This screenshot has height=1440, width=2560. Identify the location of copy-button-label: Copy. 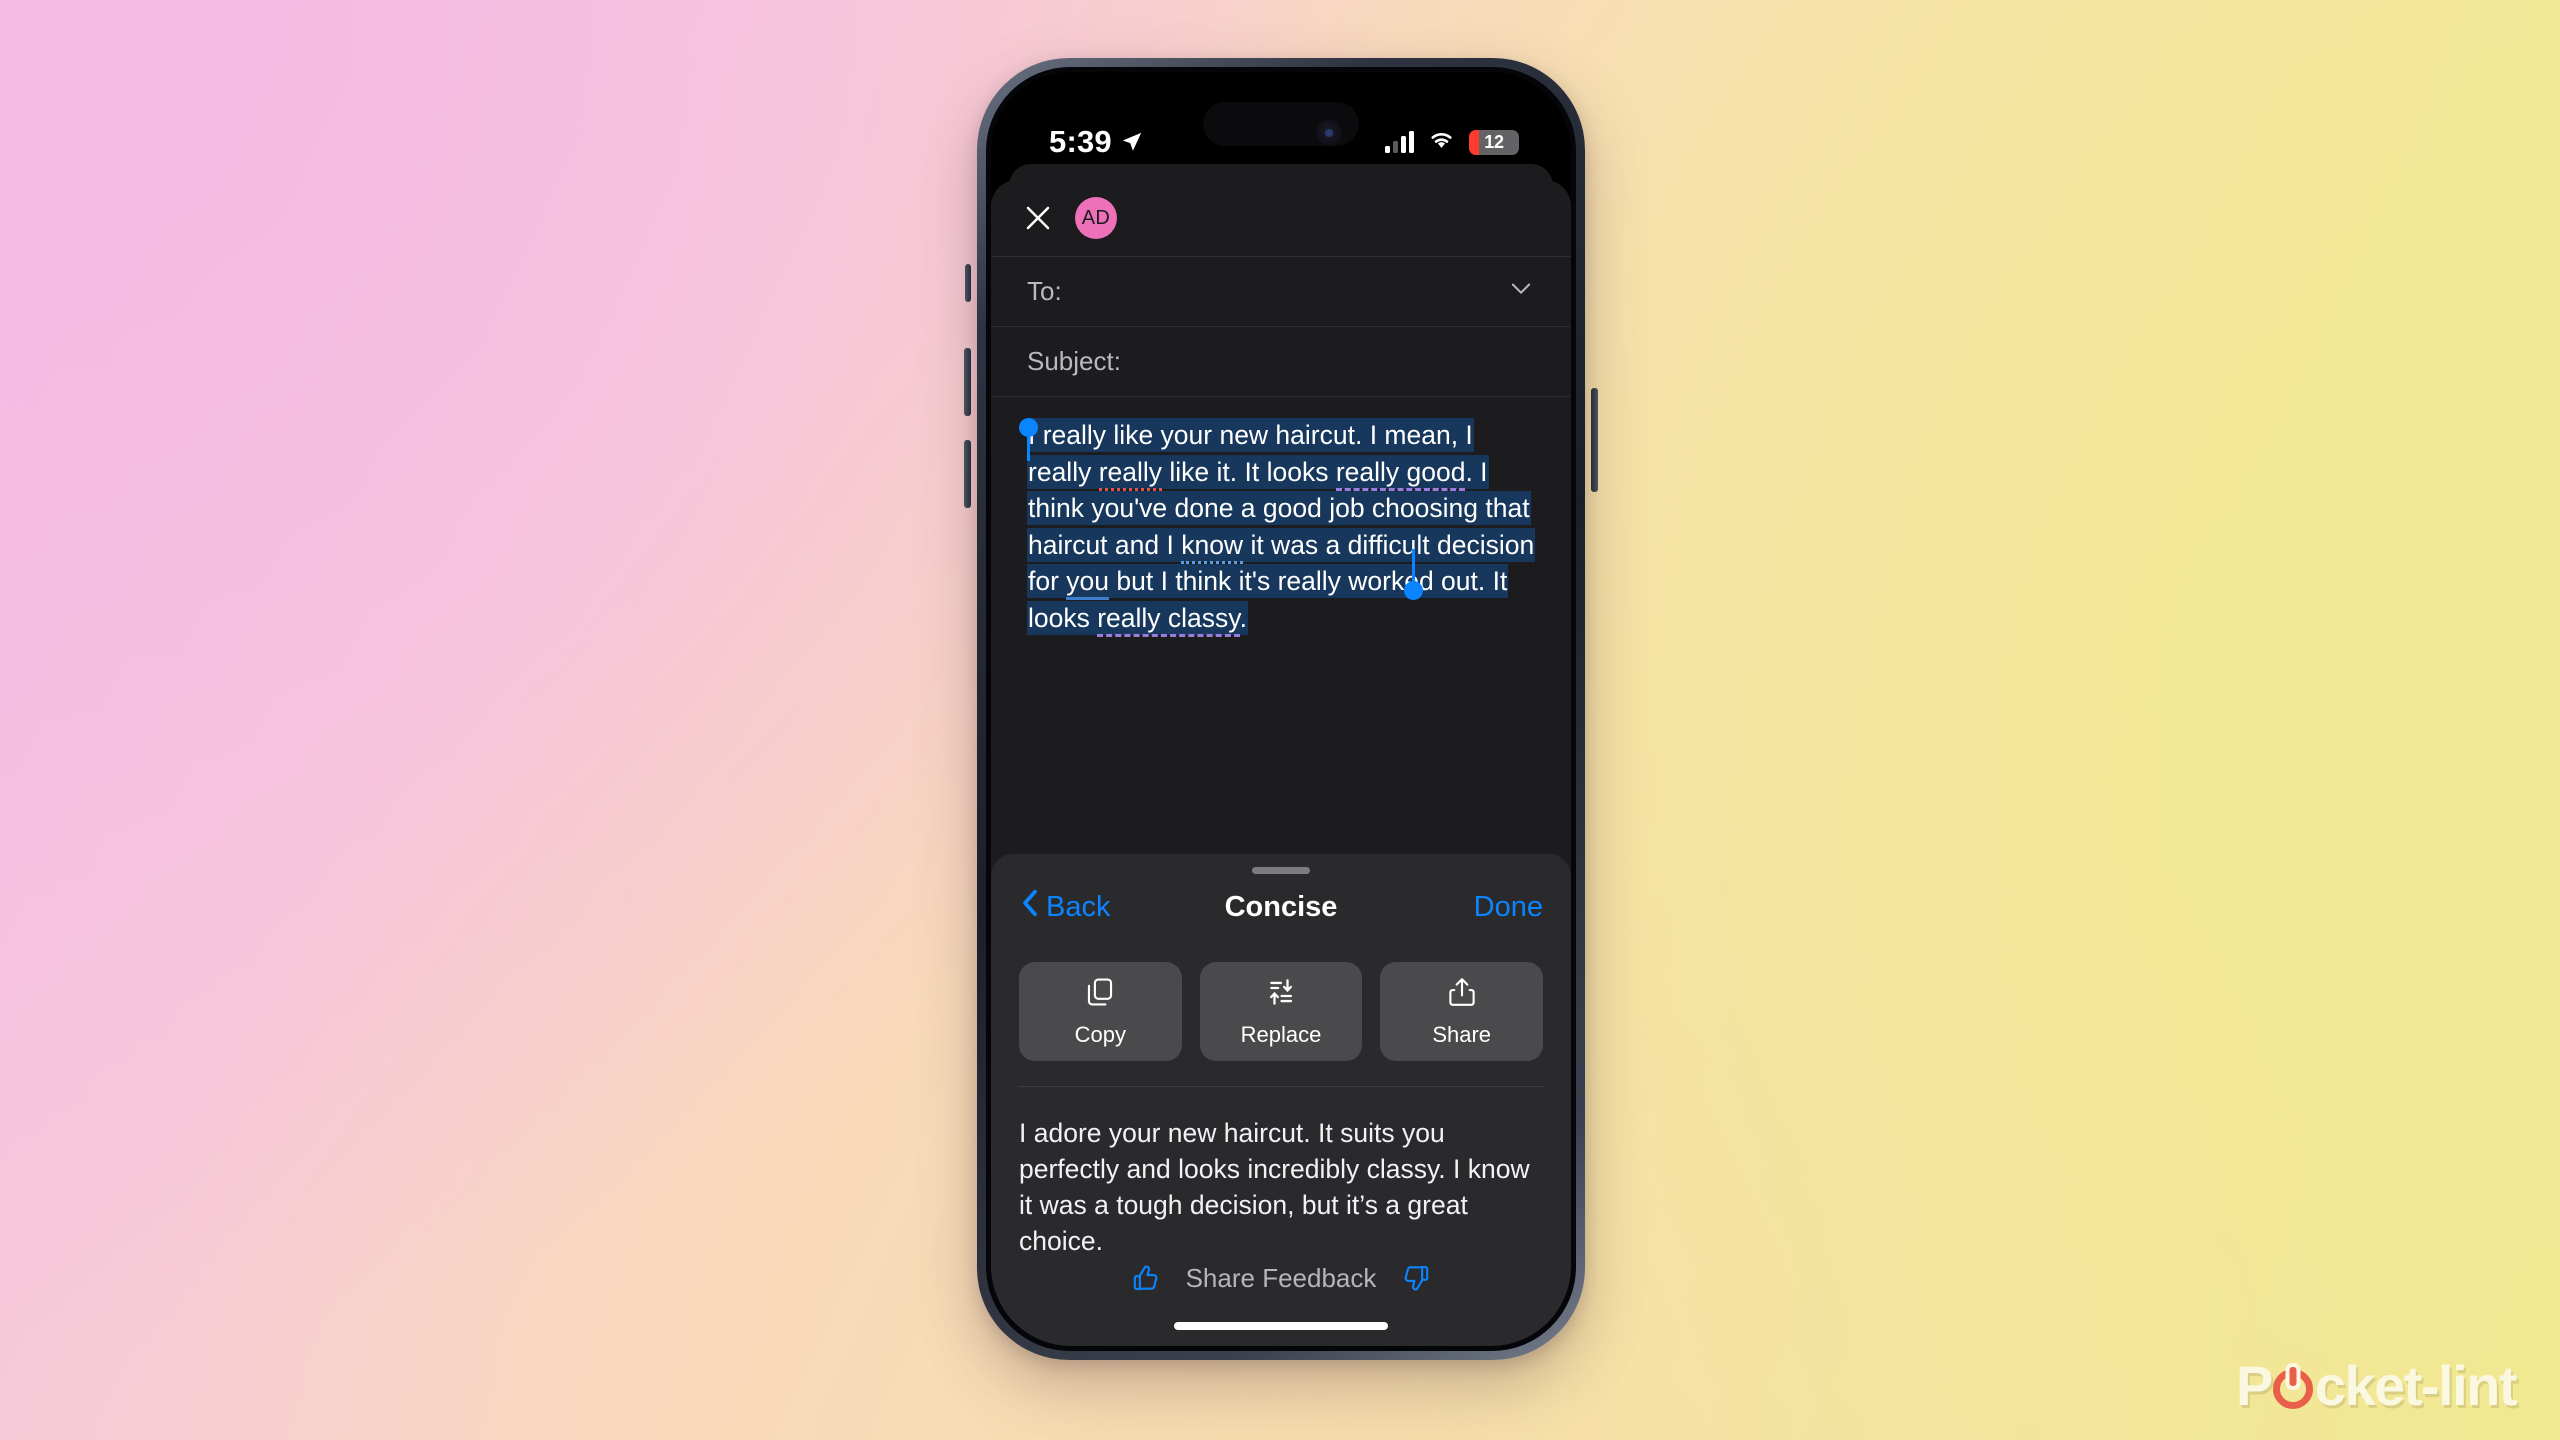
(1100, 1034).